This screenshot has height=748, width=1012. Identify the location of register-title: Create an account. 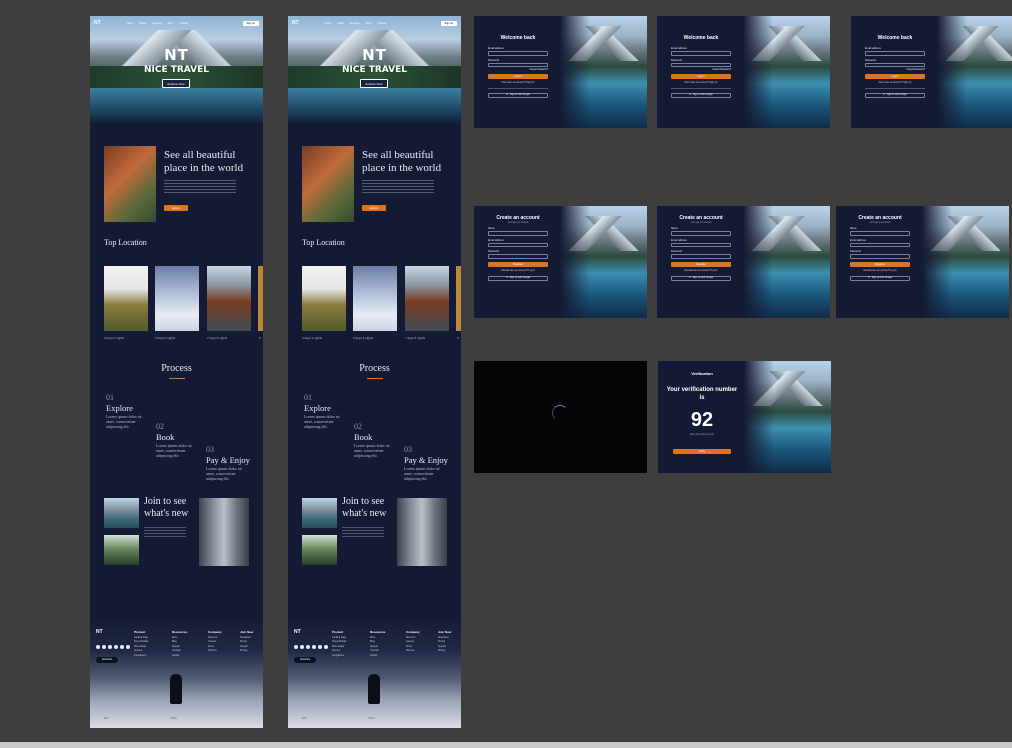
(518, 218).